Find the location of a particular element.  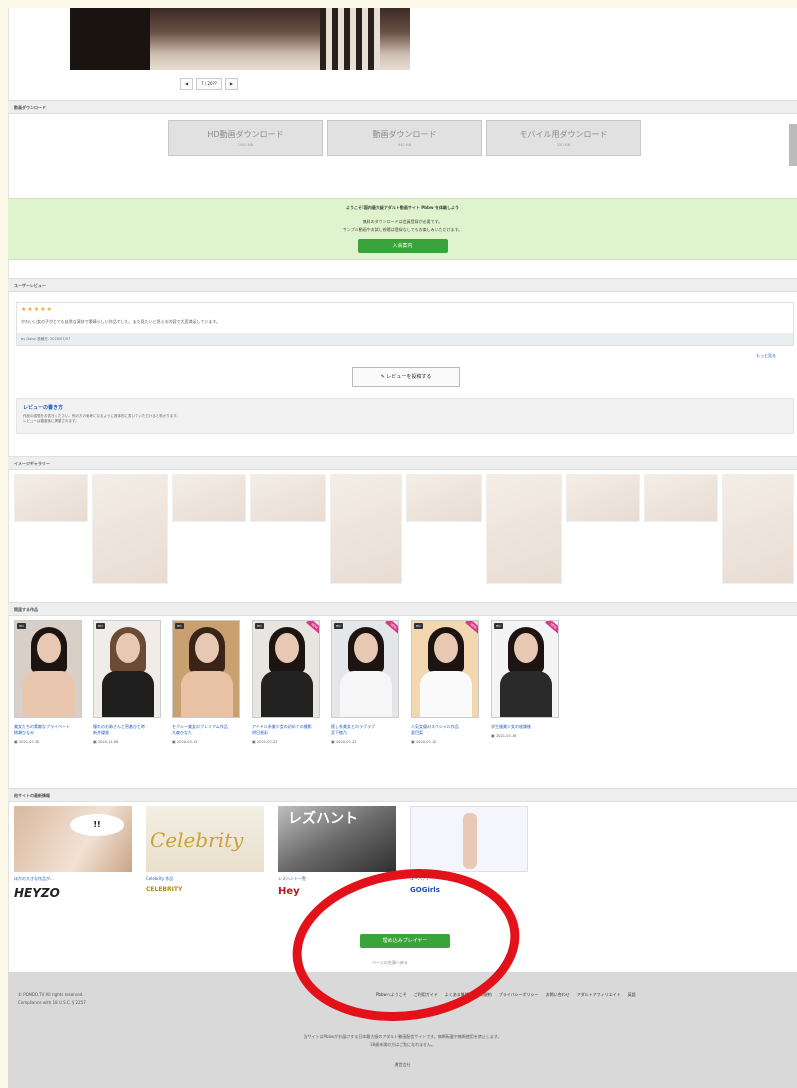

write-review-button: ✎ レビューを投稿する is located at coordinates (406, 377).